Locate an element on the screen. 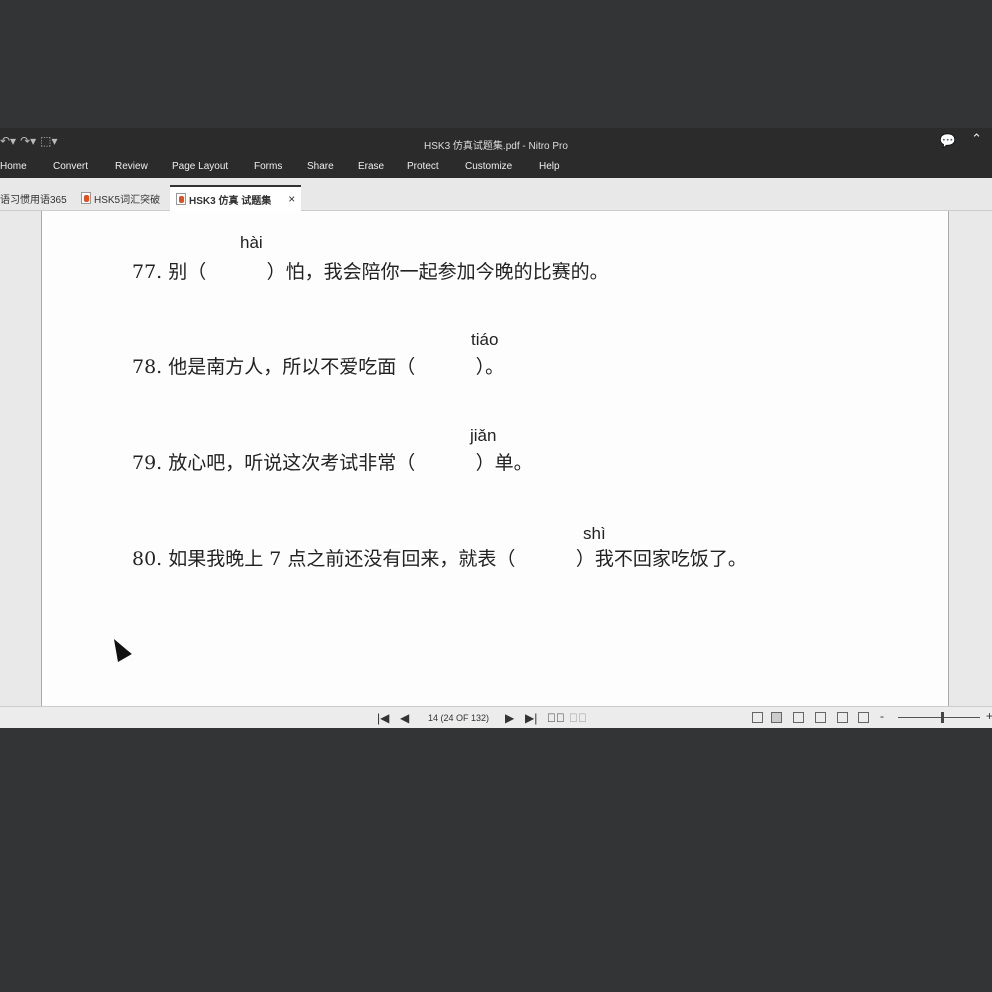 This screenshot has width=992, height=992. question-77: 77. 别（ ）怕，我会陪你一起参加今晚的比赛的。 is located at coordinates (370, 270).